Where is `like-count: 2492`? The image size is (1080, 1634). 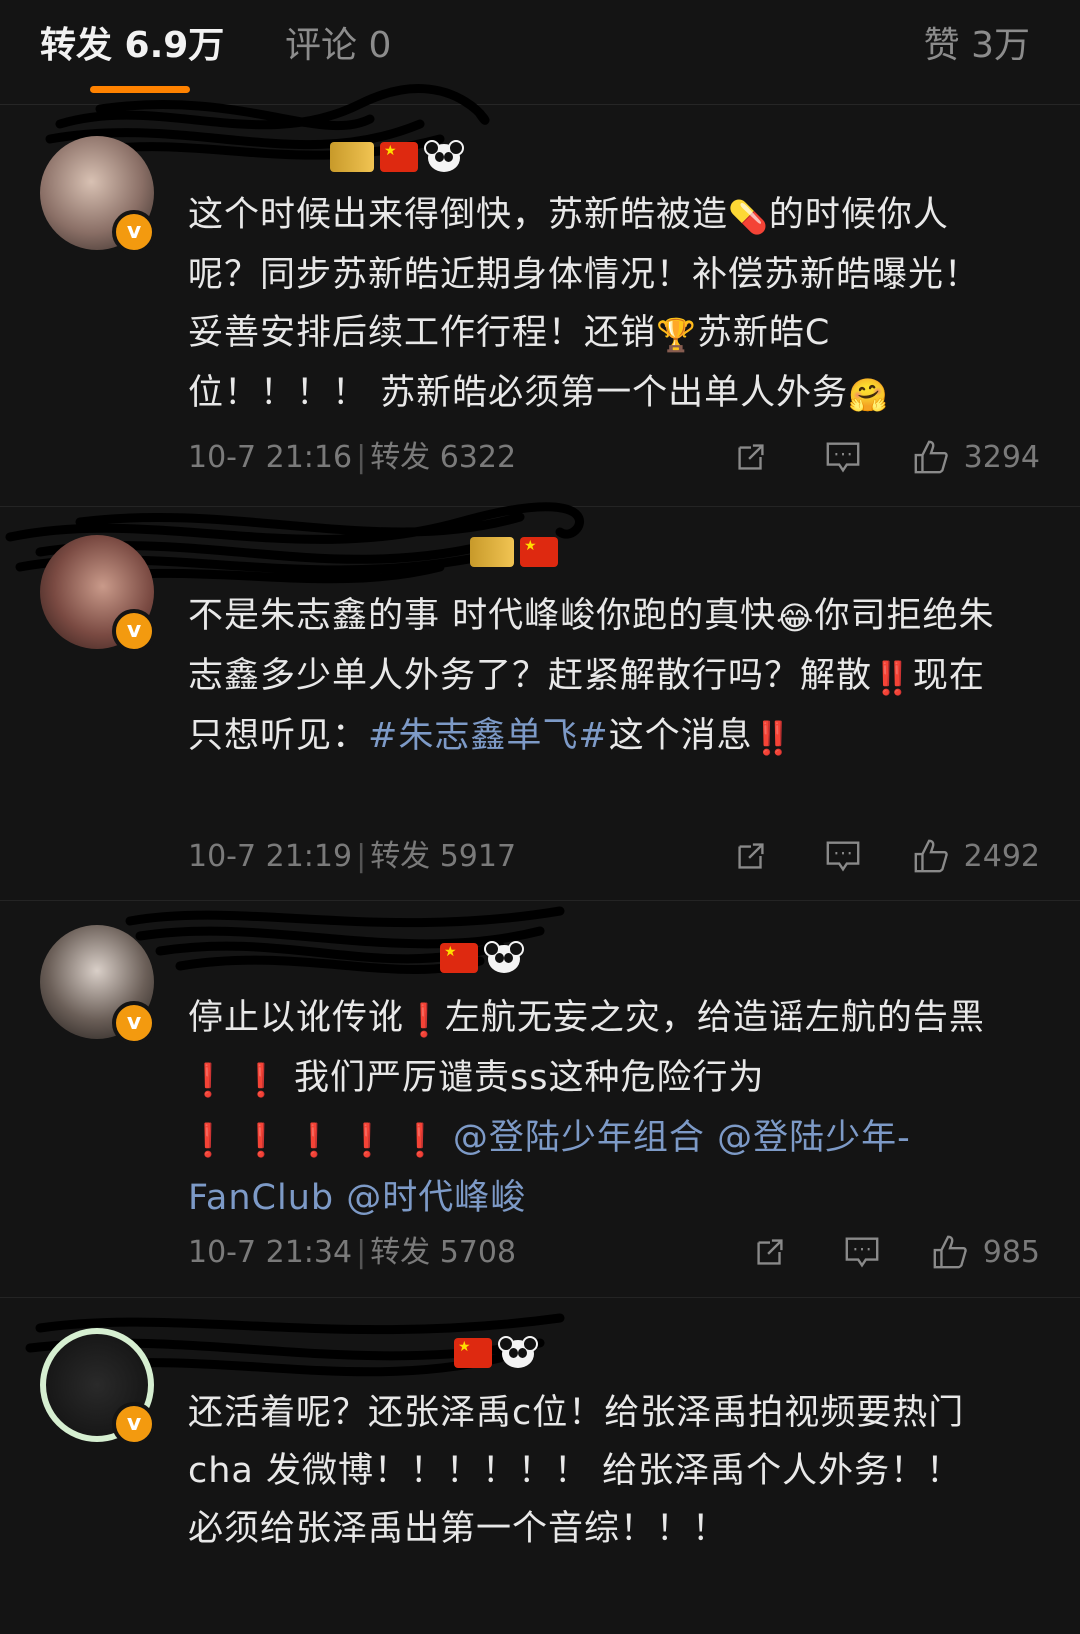
like-count: 2492 is located at coordinates (1001, 856).